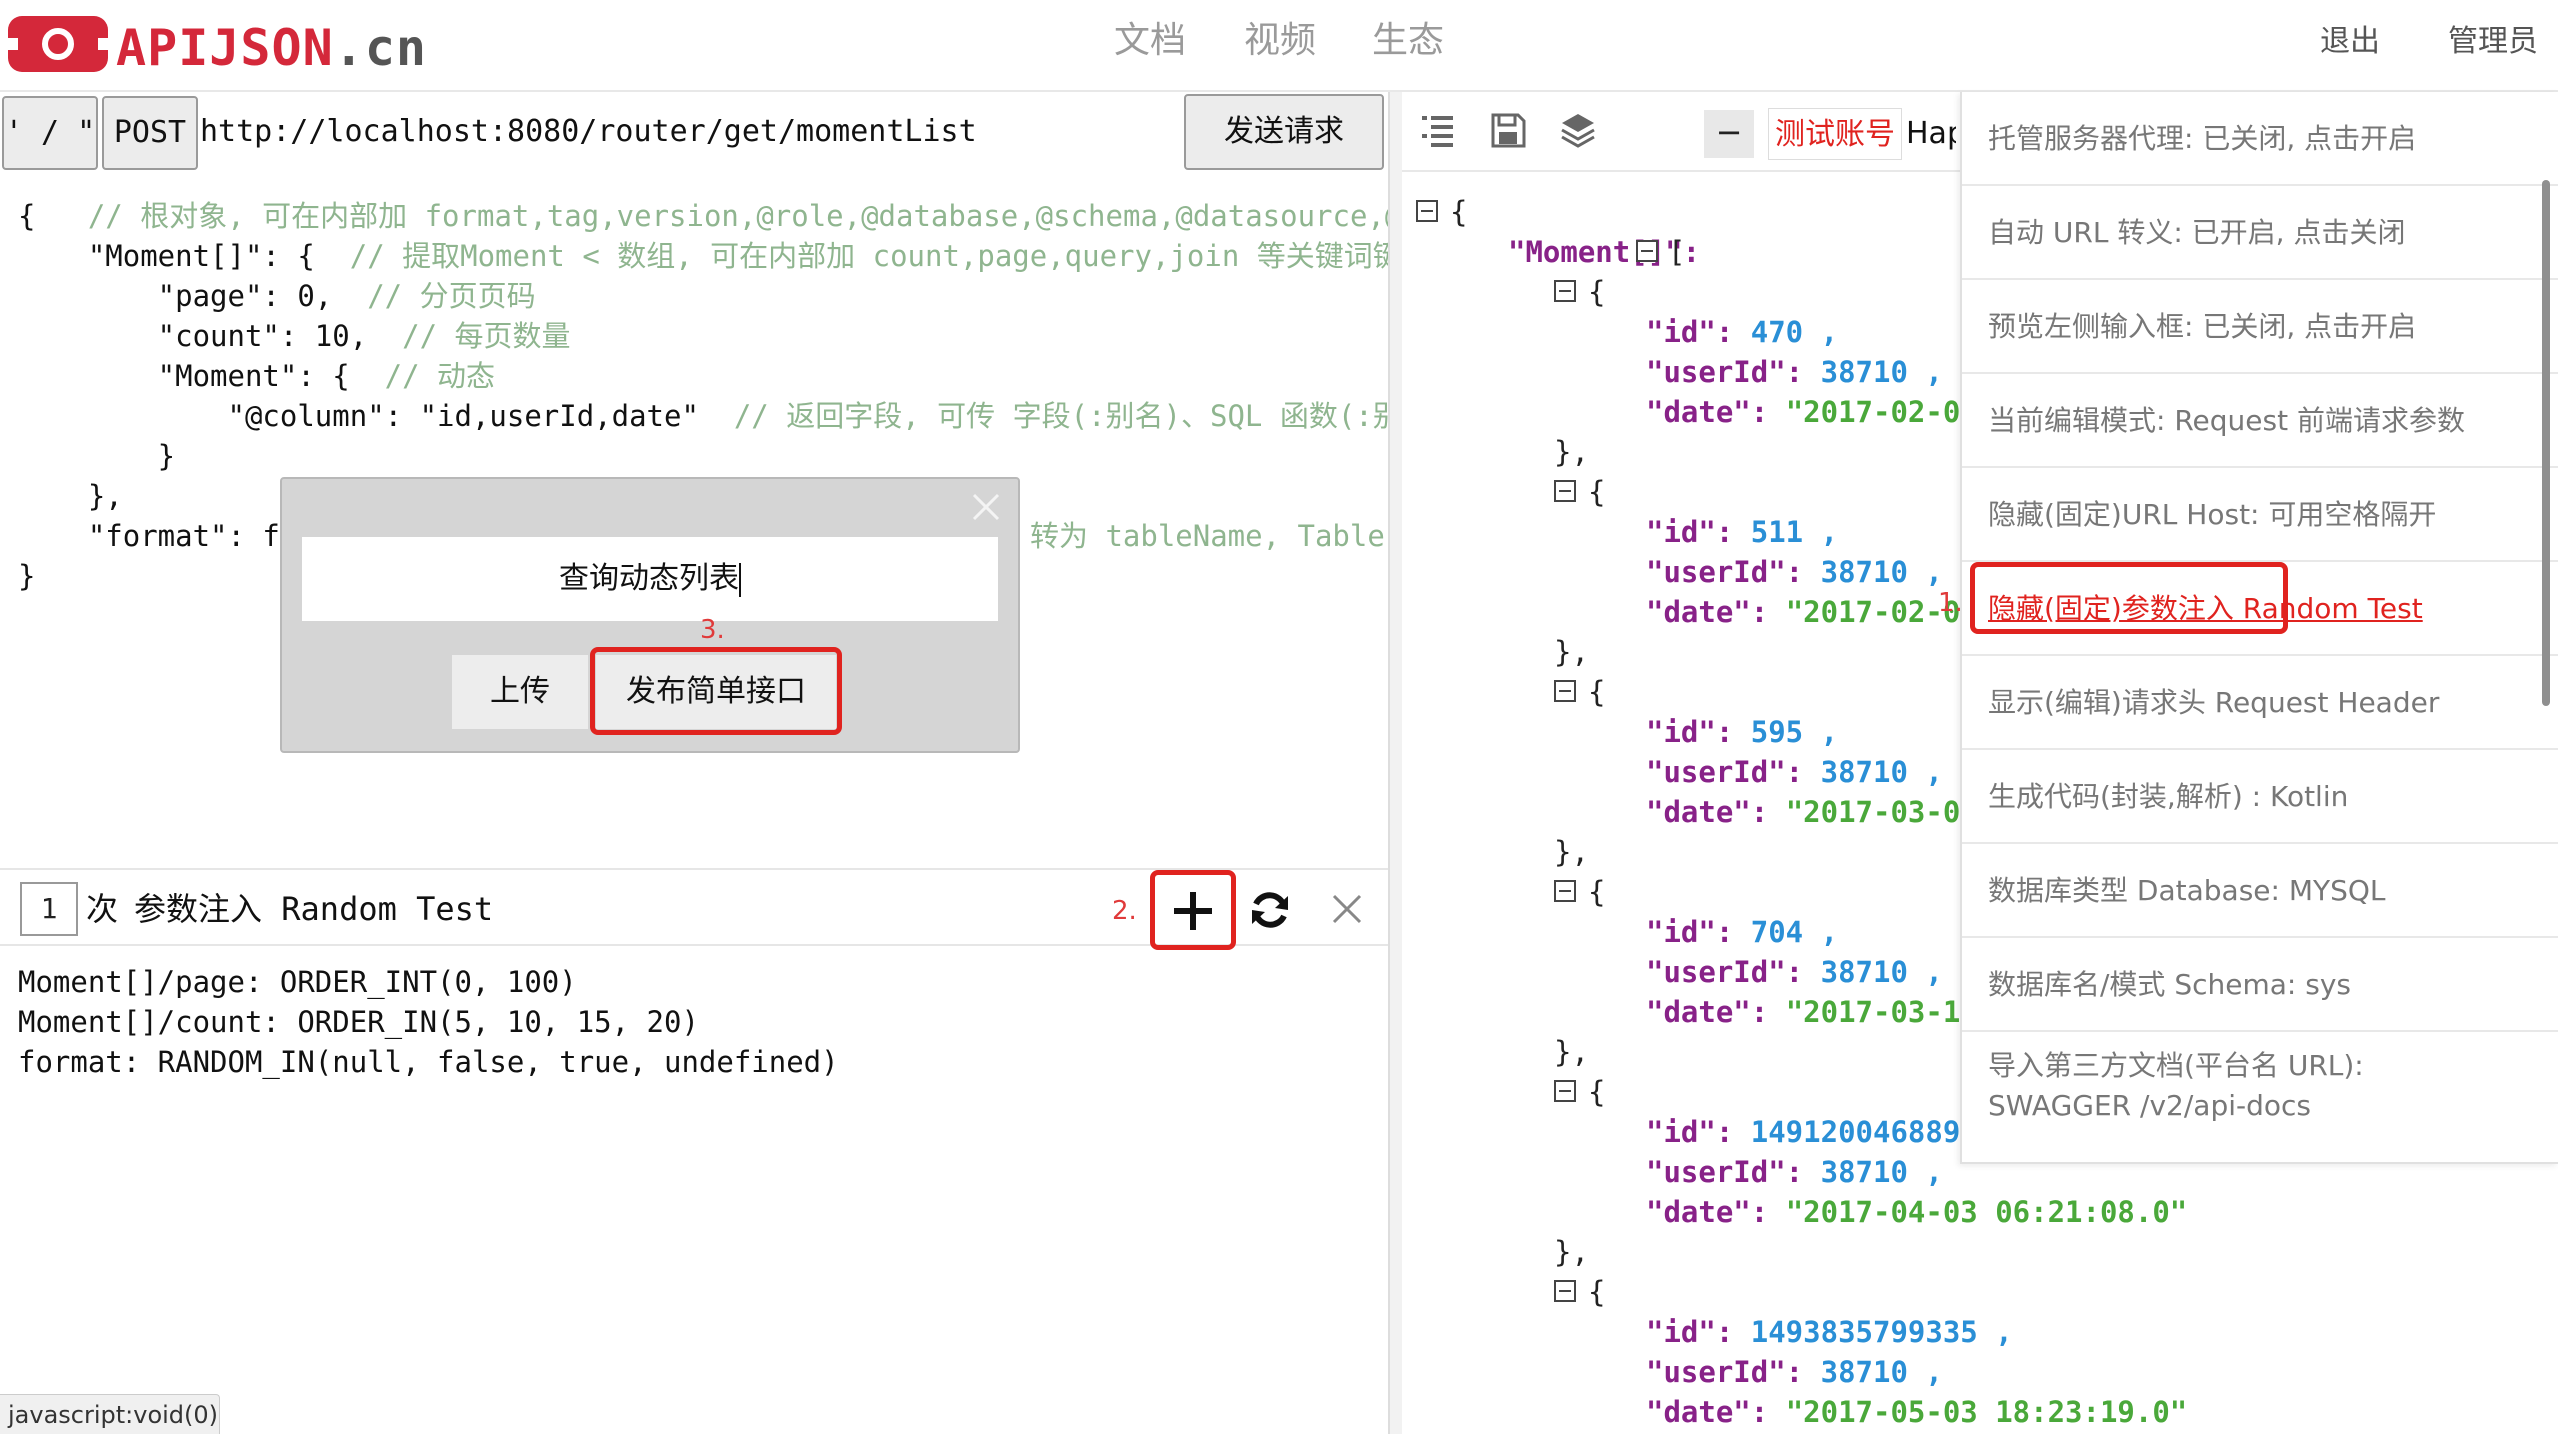 The height and width of the screenshot is (1434, 2558). Describe the element at coordinates (740, 579) in the screenshot. I see `text-caret` at that location.